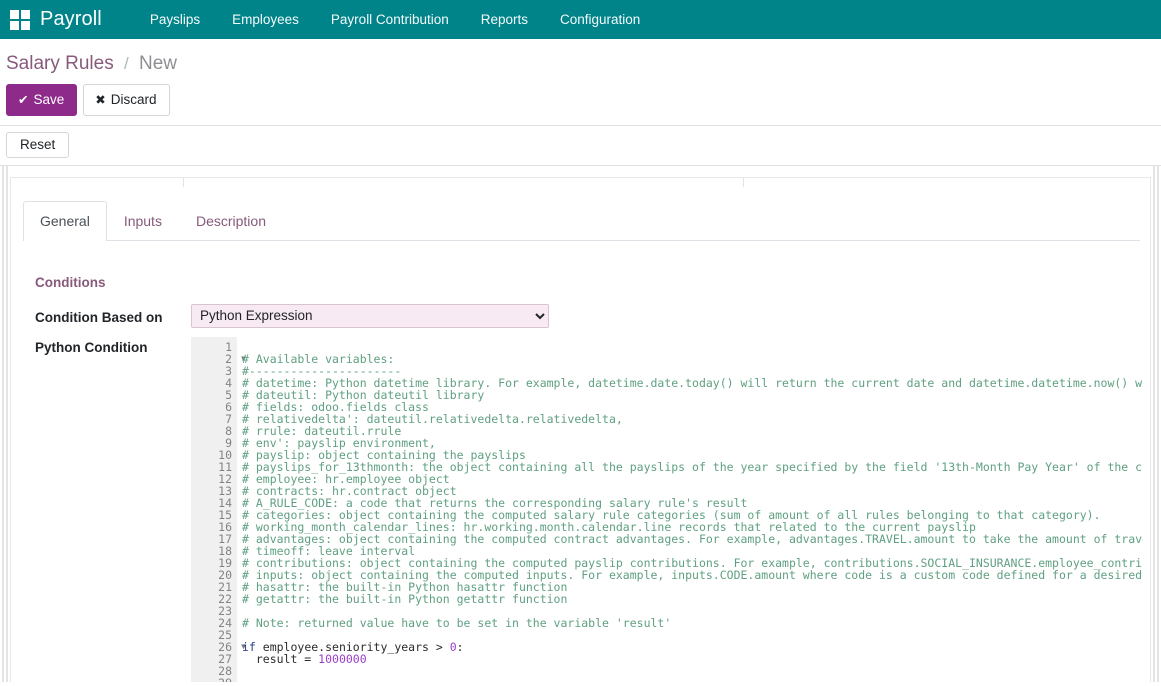  Describe the element at coordinates (99, 317) in the screenshot. I see `label-condition-based-on: Condition Based on` at that location.